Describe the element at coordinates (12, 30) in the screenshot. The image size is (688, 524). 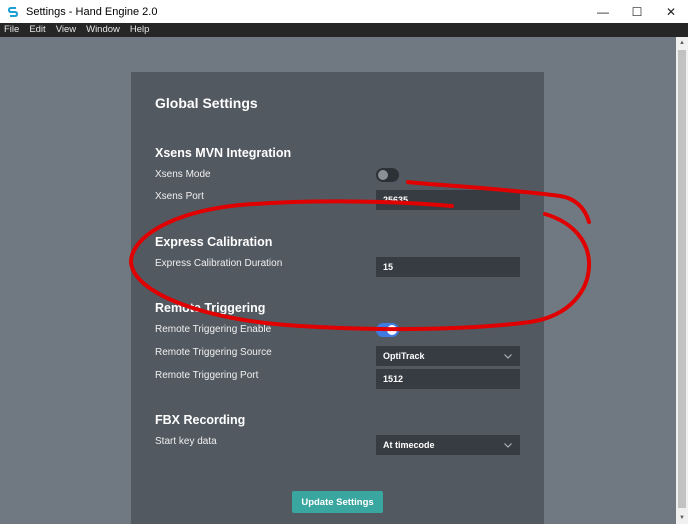
I see `menu-file: File` at that location.